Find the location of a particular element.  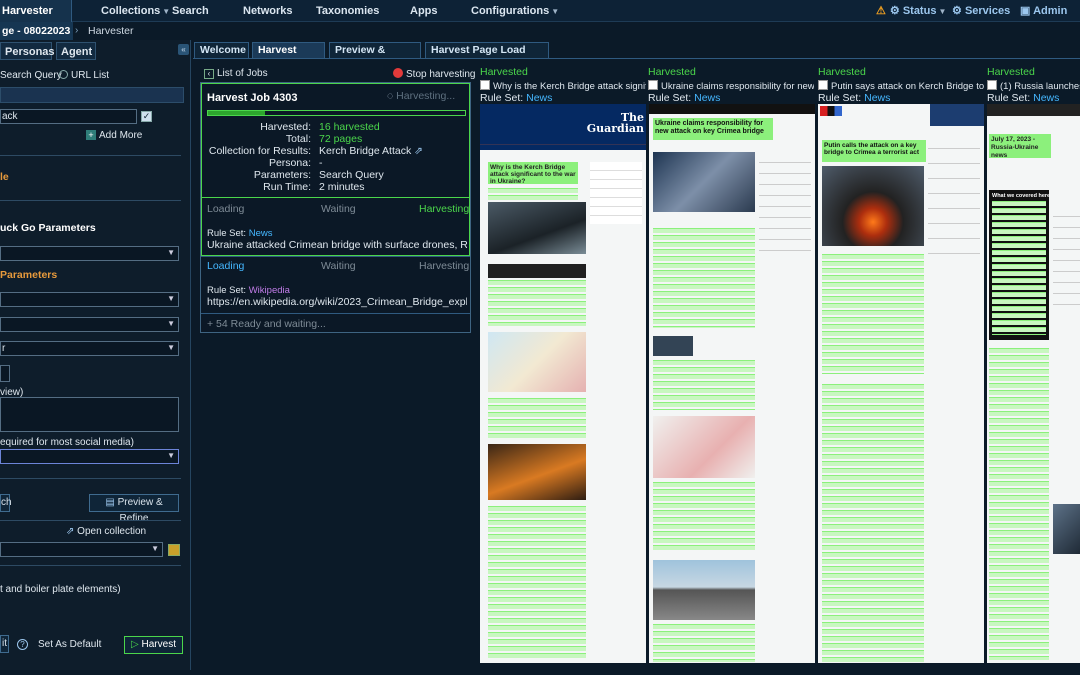

duckgo-select: ▼ is located at coordinates (89, 253).